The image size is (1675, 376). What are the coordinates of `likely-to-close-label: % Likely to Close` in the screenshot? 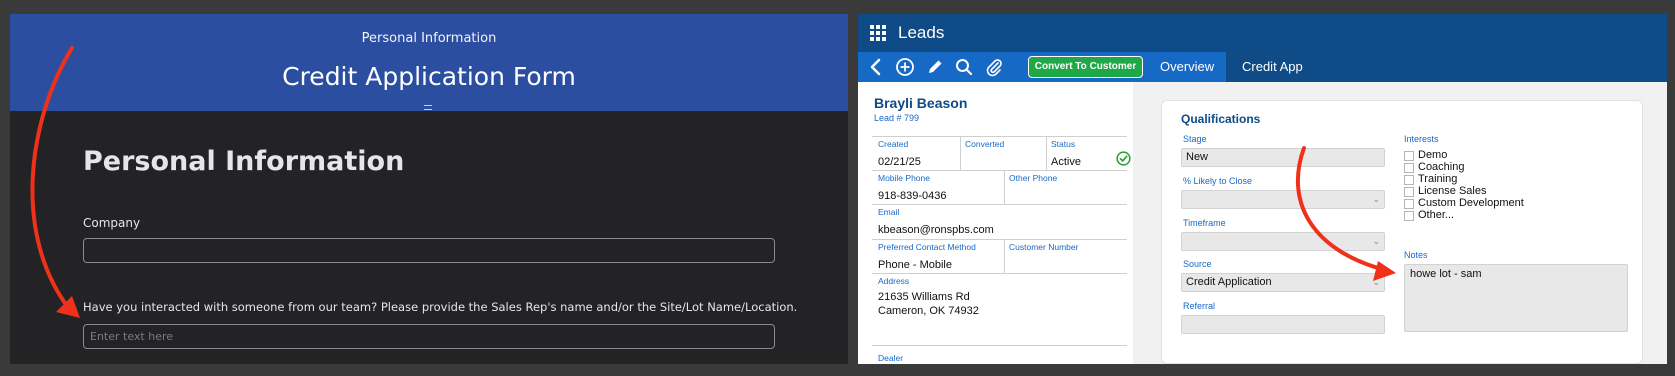 It's located at (1218, 181).